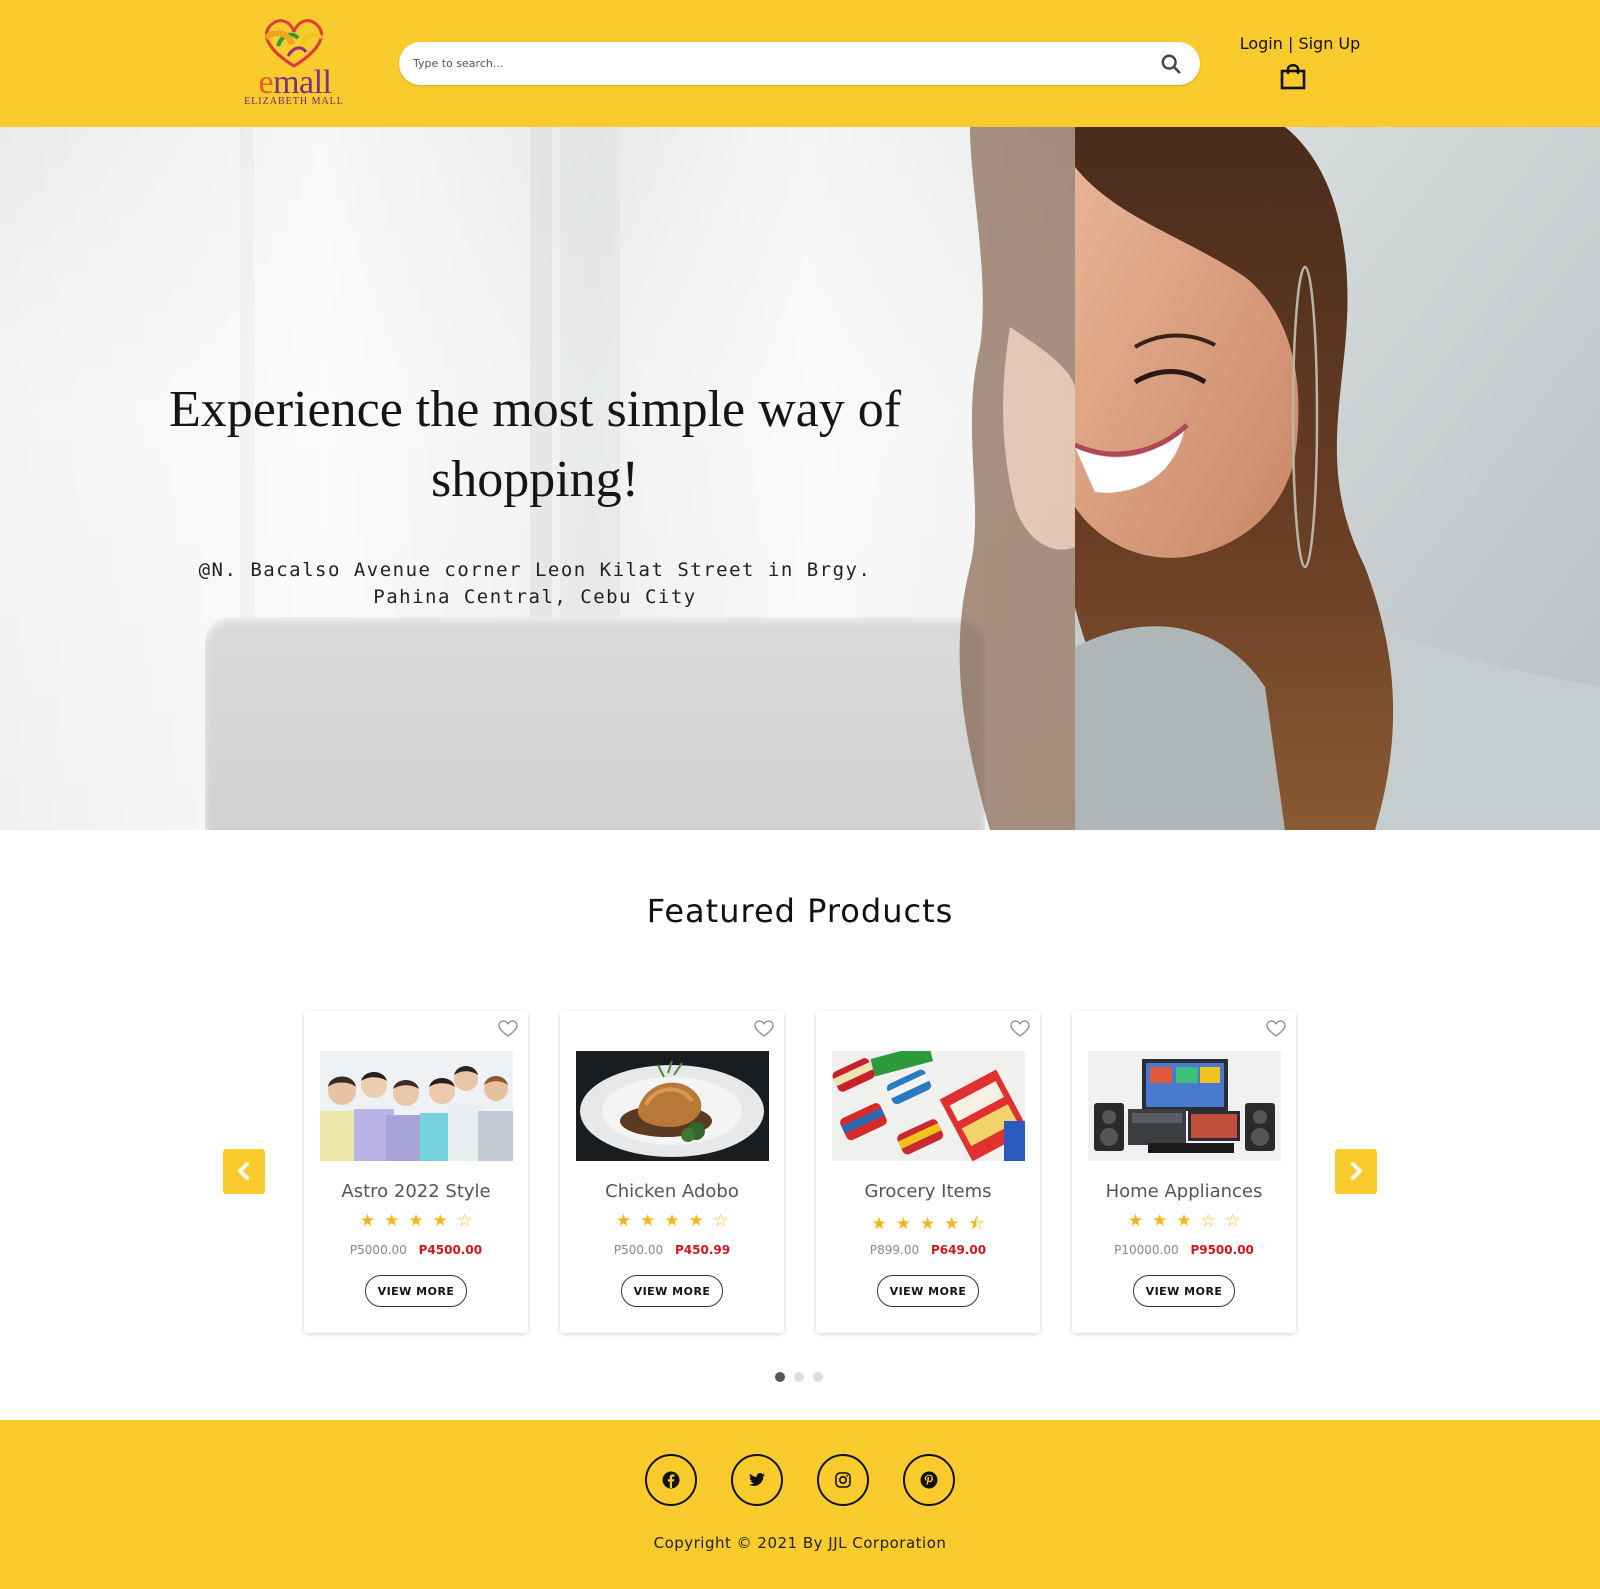 The height and width of the screenshot is (1589, 1600). I want to click on hero-face-overlay, so click(1002, 478).